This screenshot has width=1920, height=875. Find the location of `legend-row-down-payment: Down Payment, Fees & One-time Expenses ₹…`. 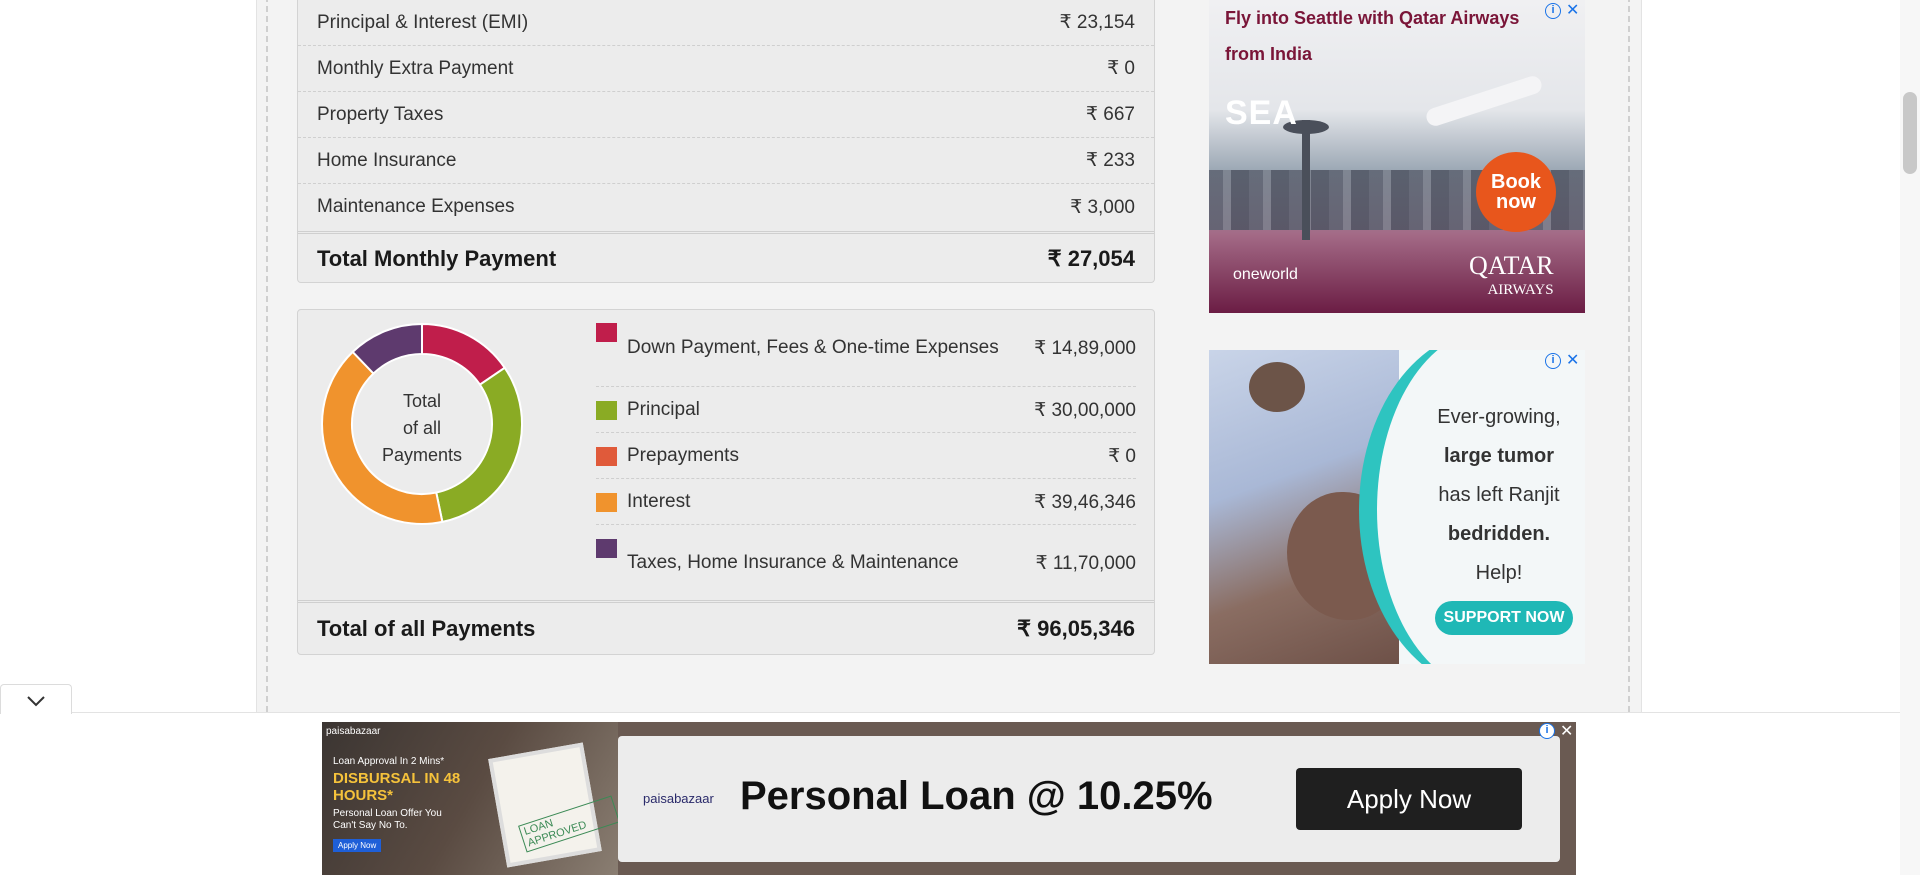

legend-row-down-payment: Down Payment, Fees & One-time Expenses ₹… is located at coordinates (866, 348).